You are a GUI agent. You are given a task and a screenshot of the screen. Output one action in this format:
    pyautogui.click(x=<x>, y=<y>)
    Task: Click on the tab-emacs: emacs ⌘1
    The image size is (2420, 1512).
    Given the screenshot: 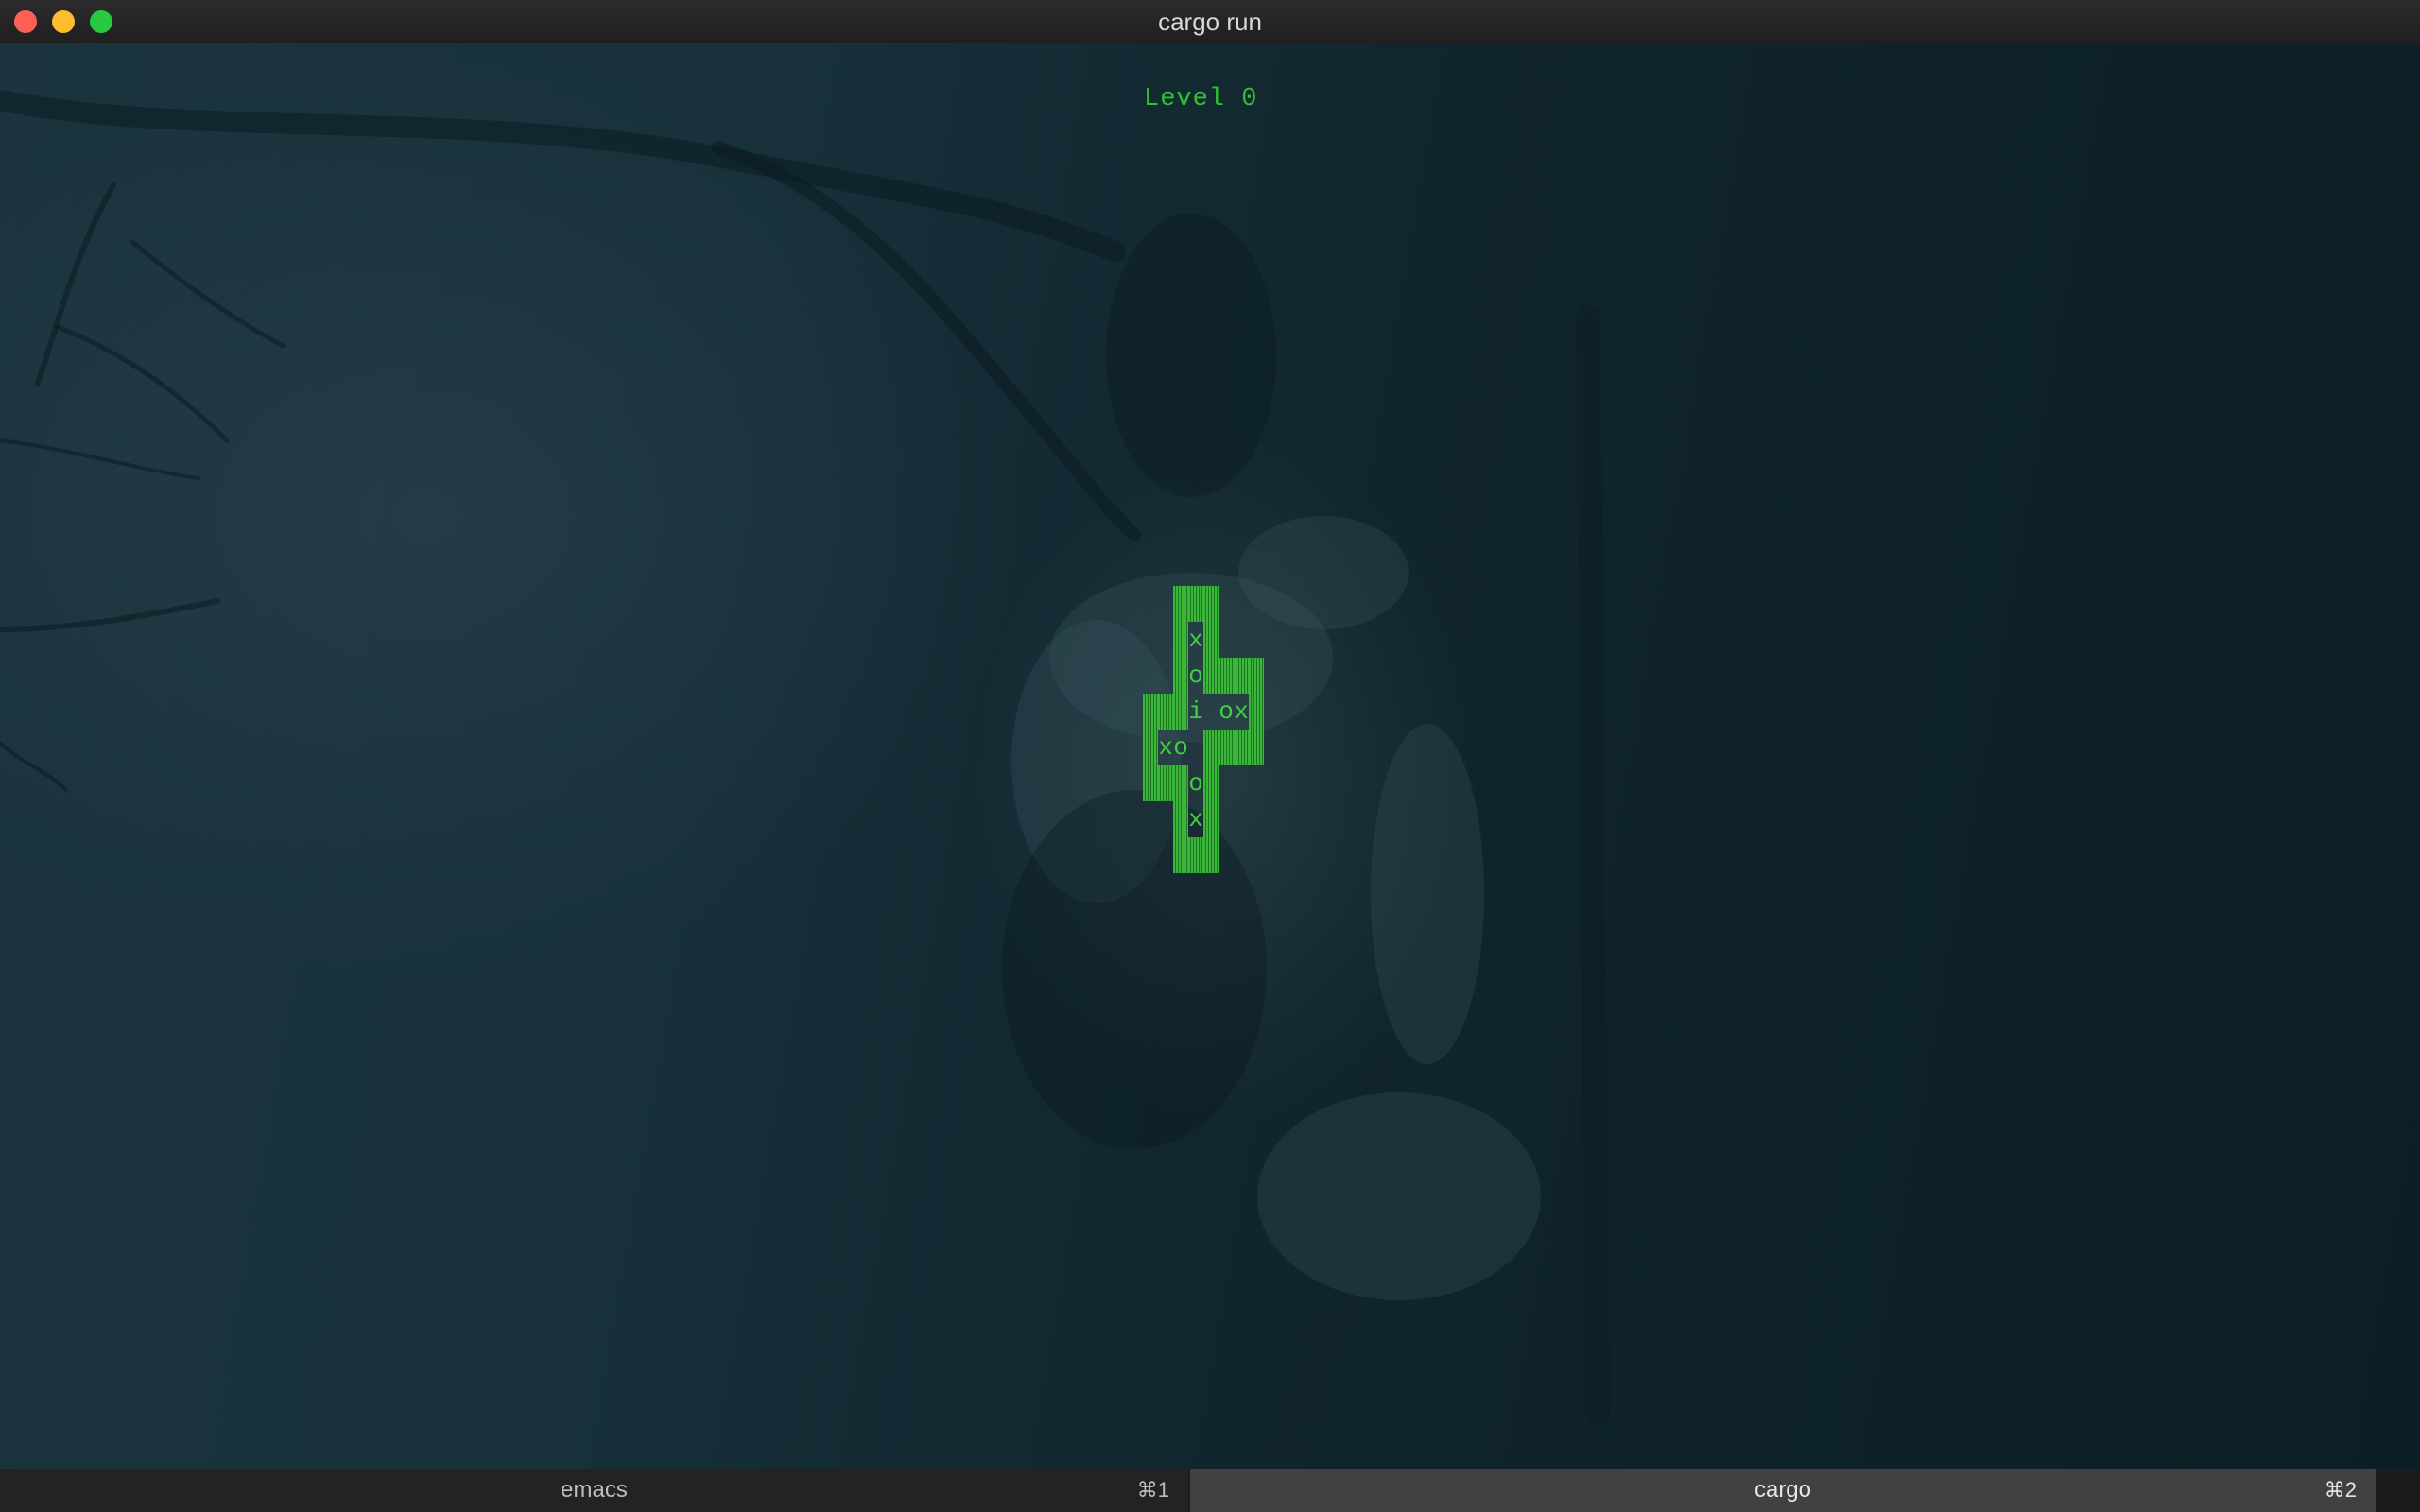 What is the action you would take?
    pyautogui.click(x=594, y=1490)
    